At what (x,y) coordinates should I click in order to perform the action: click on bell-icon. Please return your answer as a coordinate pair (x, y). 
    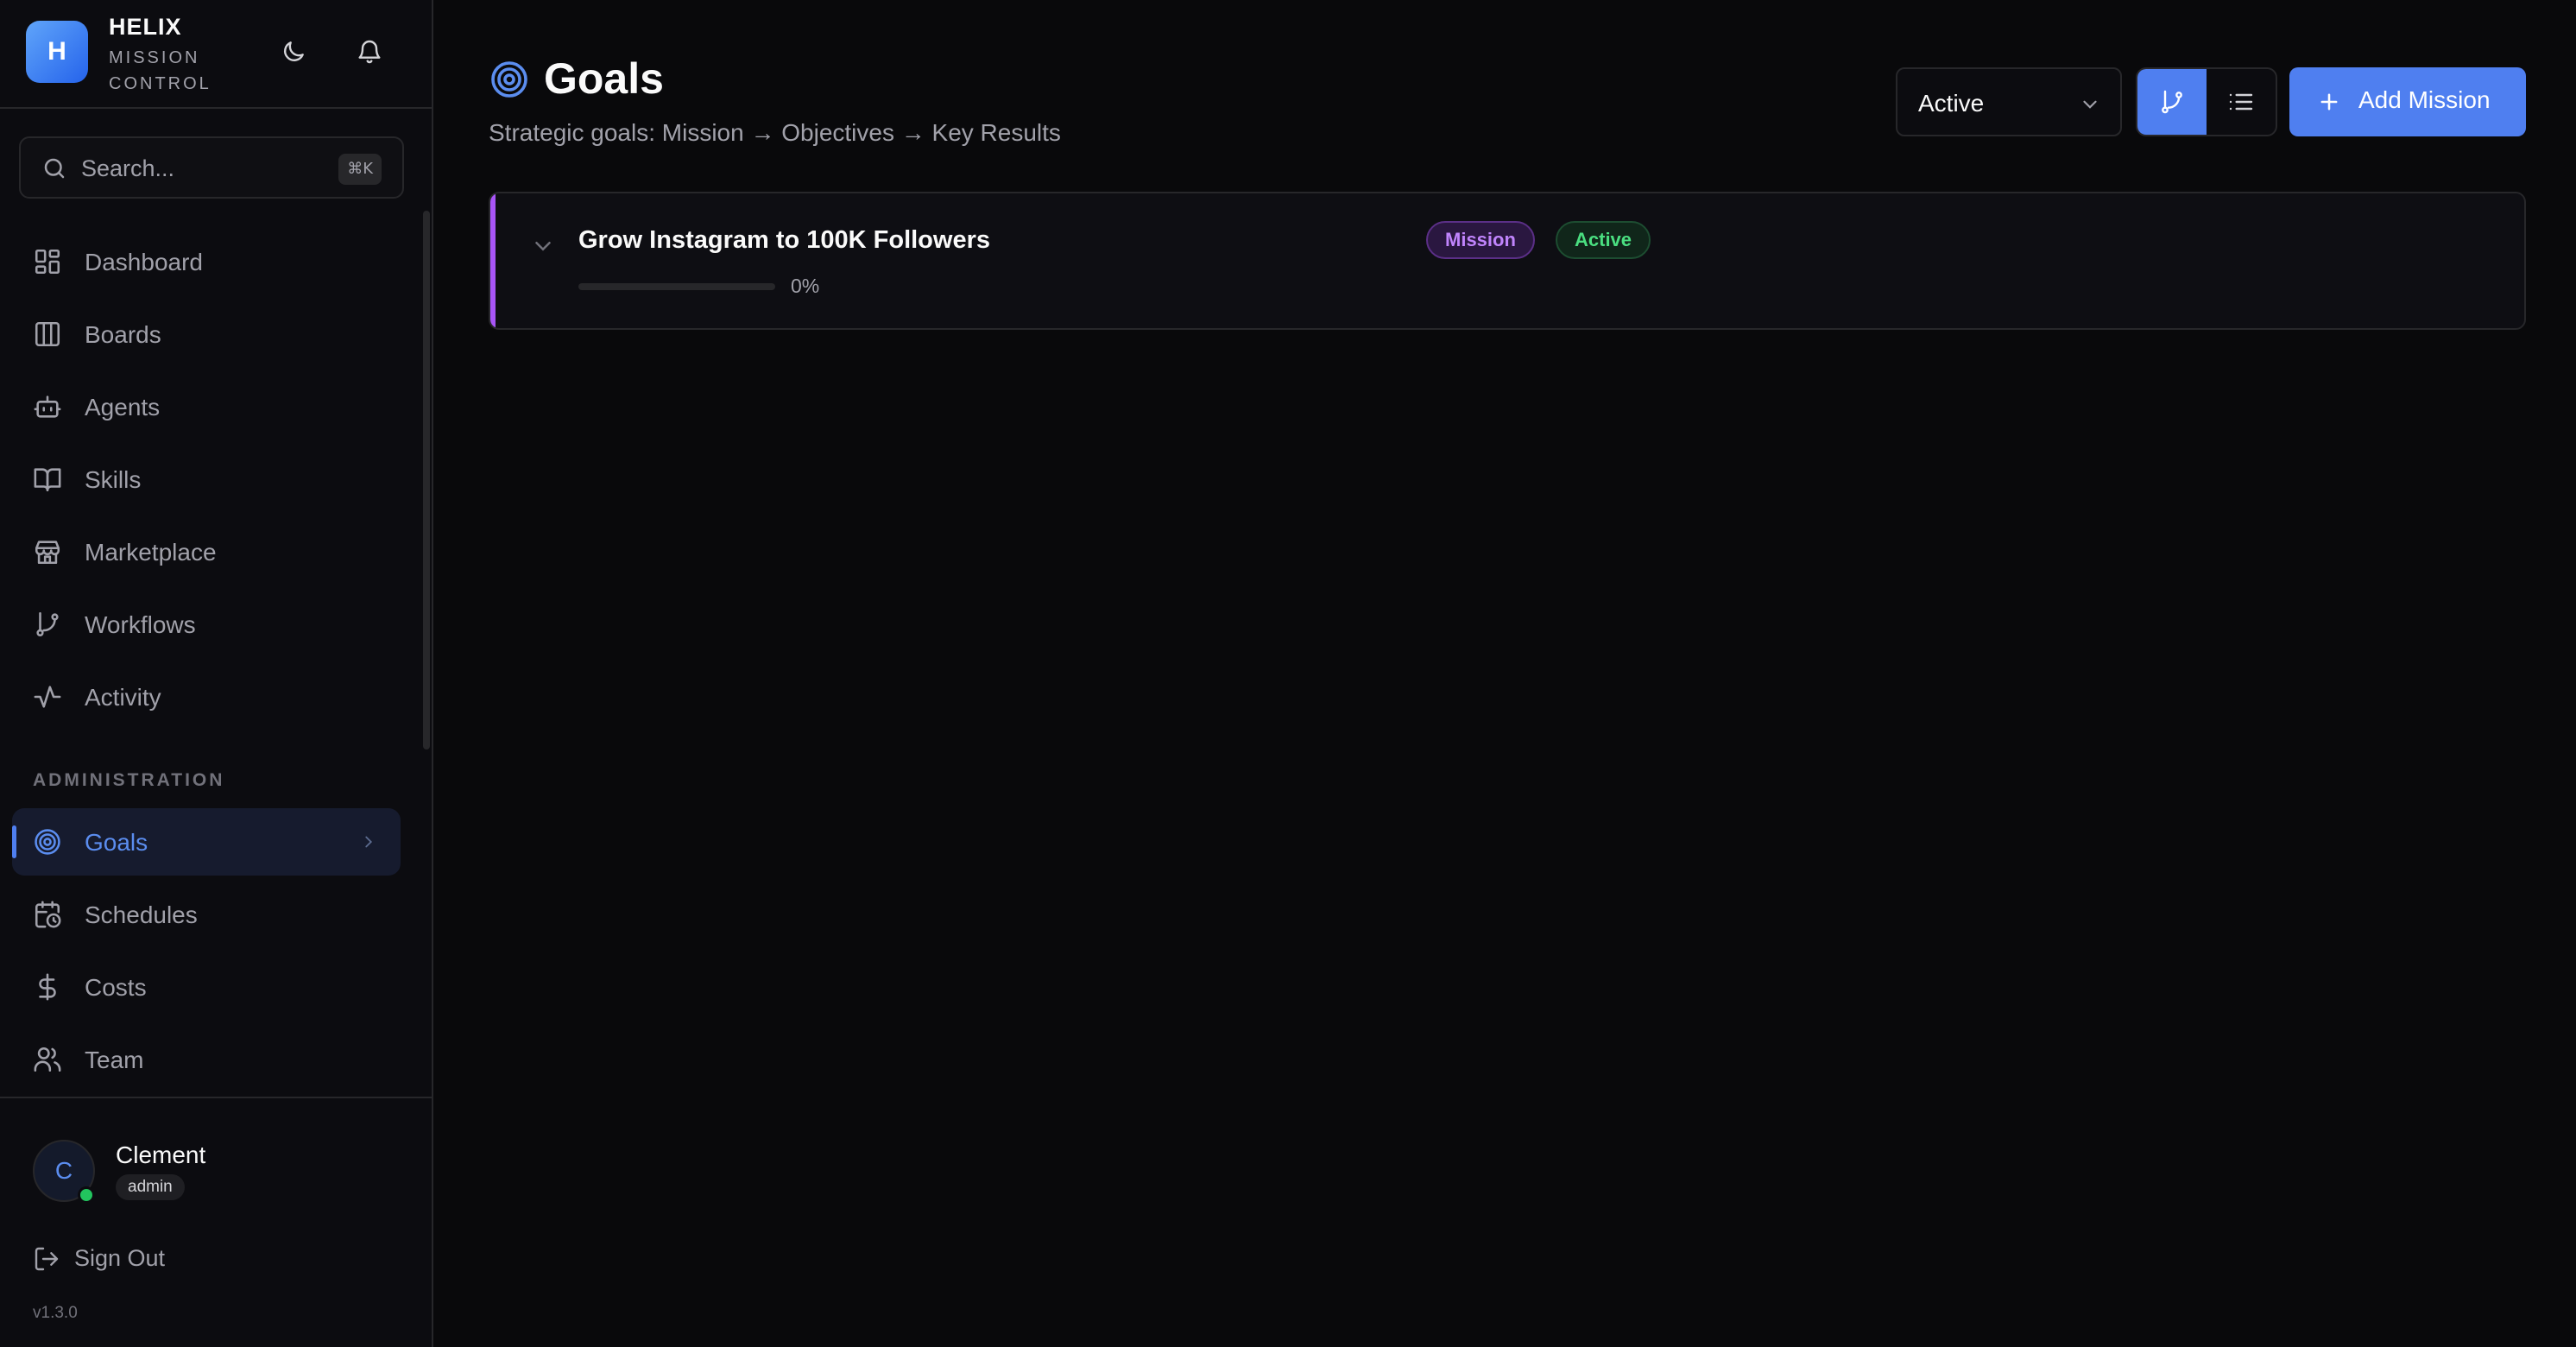
    Looking at the image, I should click on (369, 52).